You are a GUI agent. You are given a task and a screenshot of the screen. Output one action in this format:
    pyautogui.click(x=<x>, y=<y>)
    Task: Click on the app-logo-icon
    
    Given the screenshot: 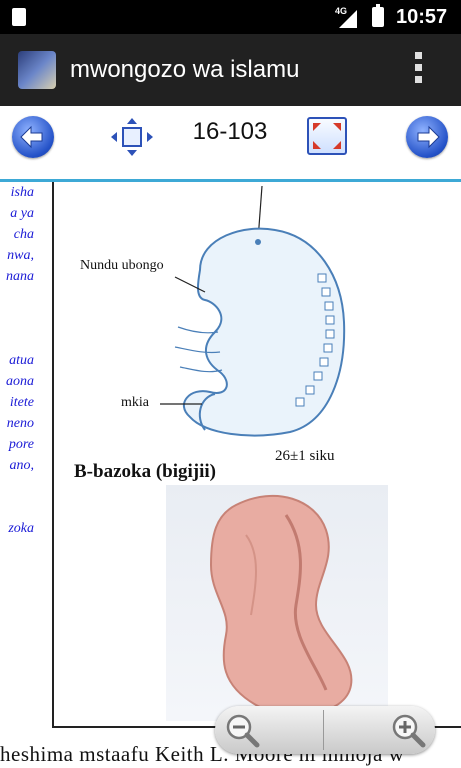 What is the action you would take?
    pyautogui.click(x=37, y=70)
    